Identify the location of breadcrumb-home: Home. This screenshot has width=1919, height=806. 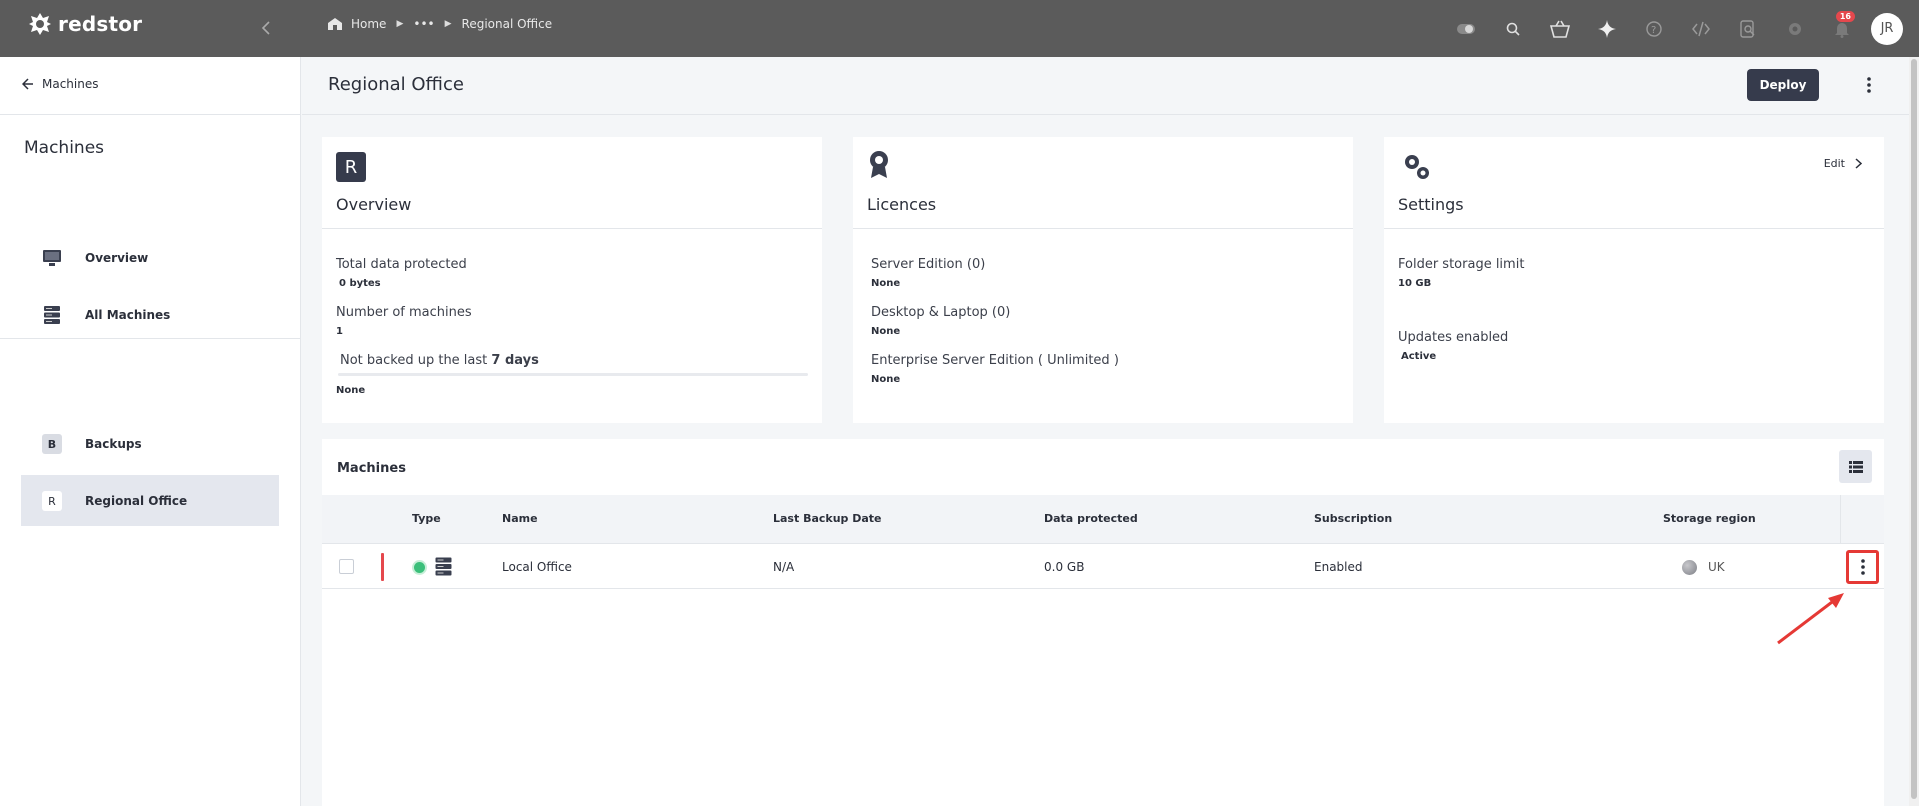
(368, 24).